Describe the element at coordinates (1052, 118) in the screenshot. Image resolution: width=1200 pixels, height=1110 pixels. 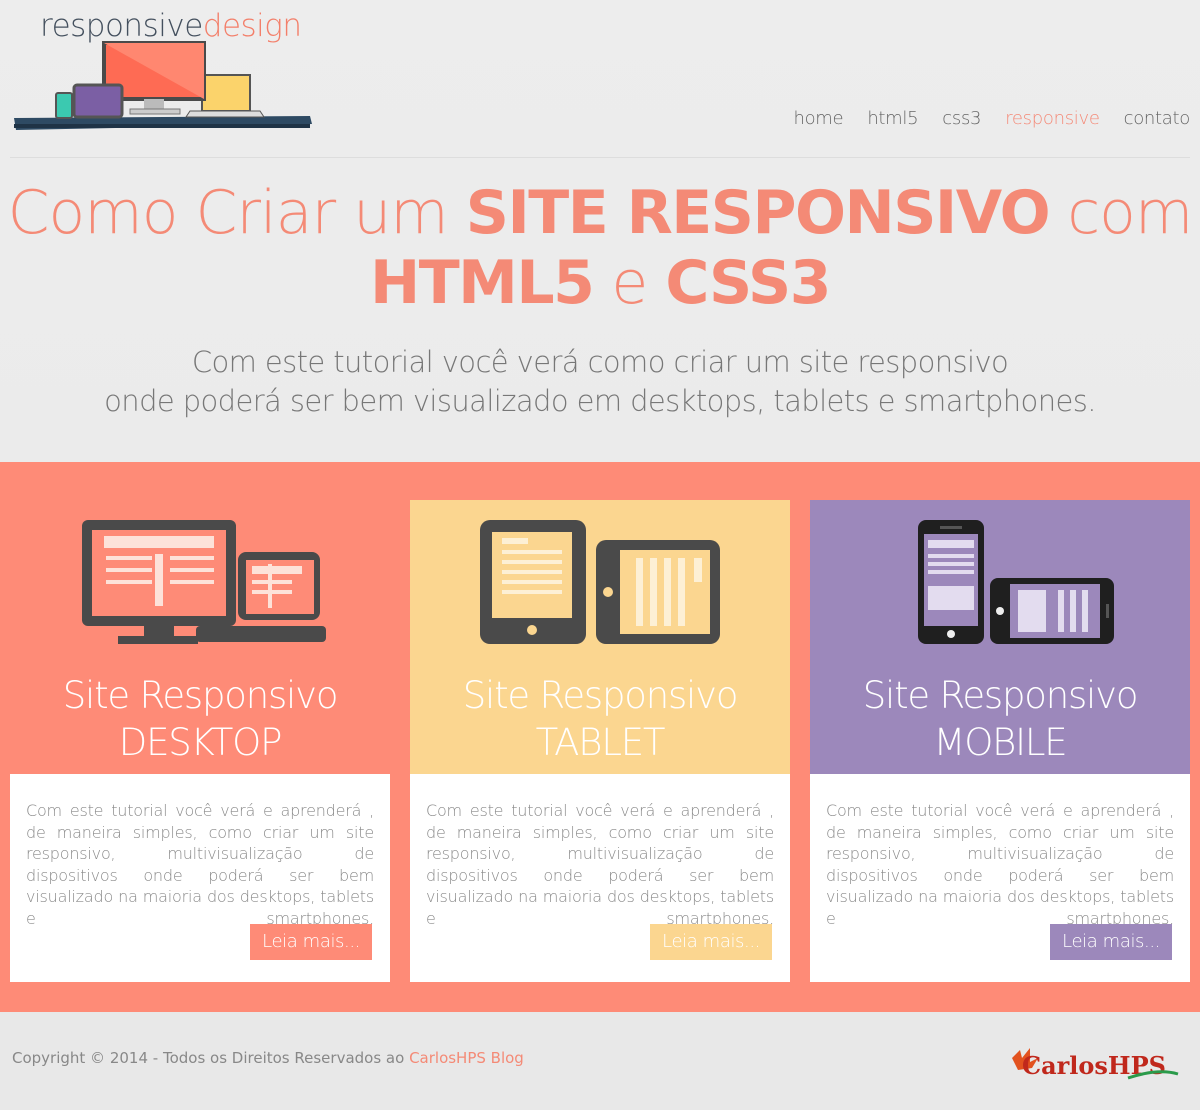
I see `nav-responsive: responsive` at that location.